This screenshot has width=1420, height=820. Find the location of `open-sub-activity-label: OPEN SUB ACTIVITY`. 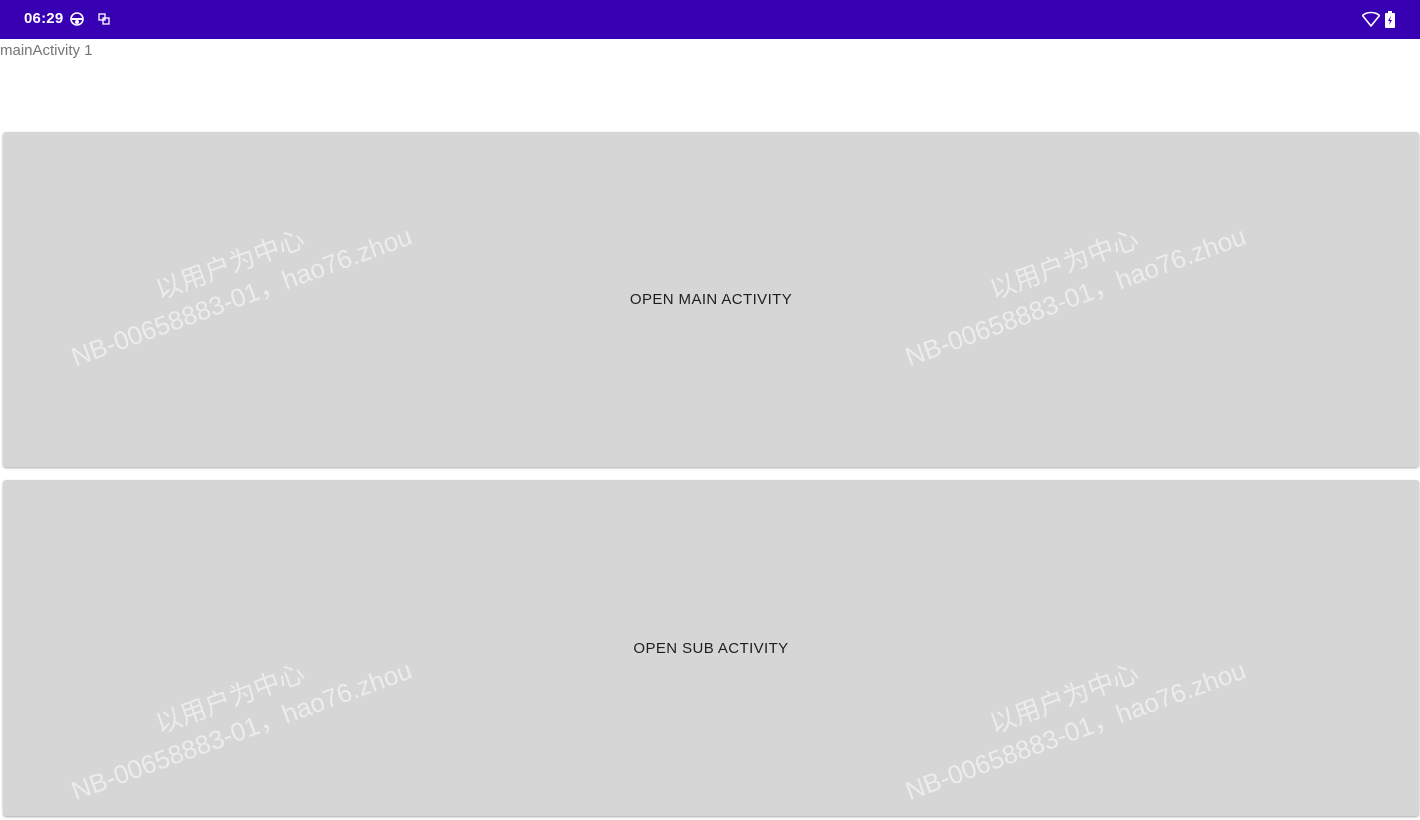

open-sub-activity-label: OPEN SUB ACTIVITY is located at coordinates (711, 648).